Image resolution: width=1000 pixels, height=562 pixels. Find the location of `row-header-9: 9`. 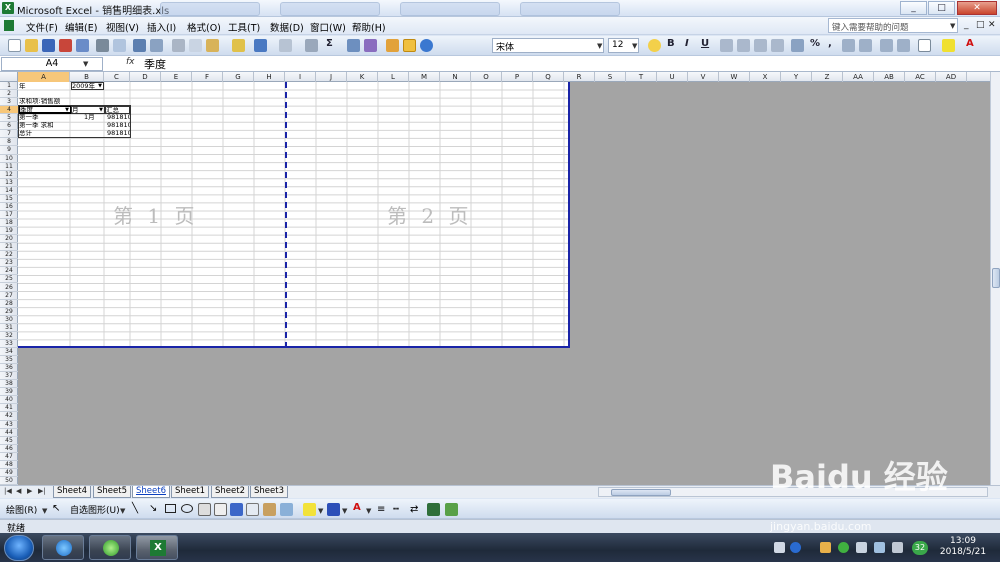

row-header-9: 9 is located at coordinates (9, 150).